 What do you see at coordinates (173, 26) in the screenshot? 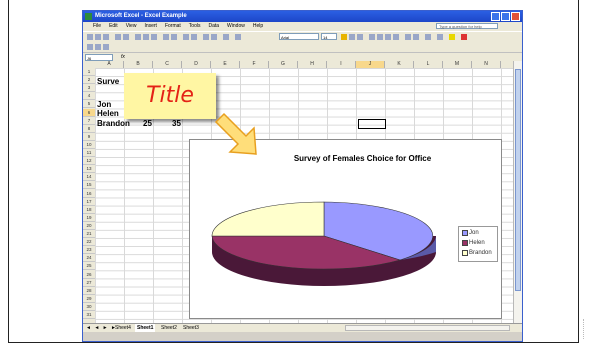
I see `menu-format: Format` at bounding box center [173, 26].